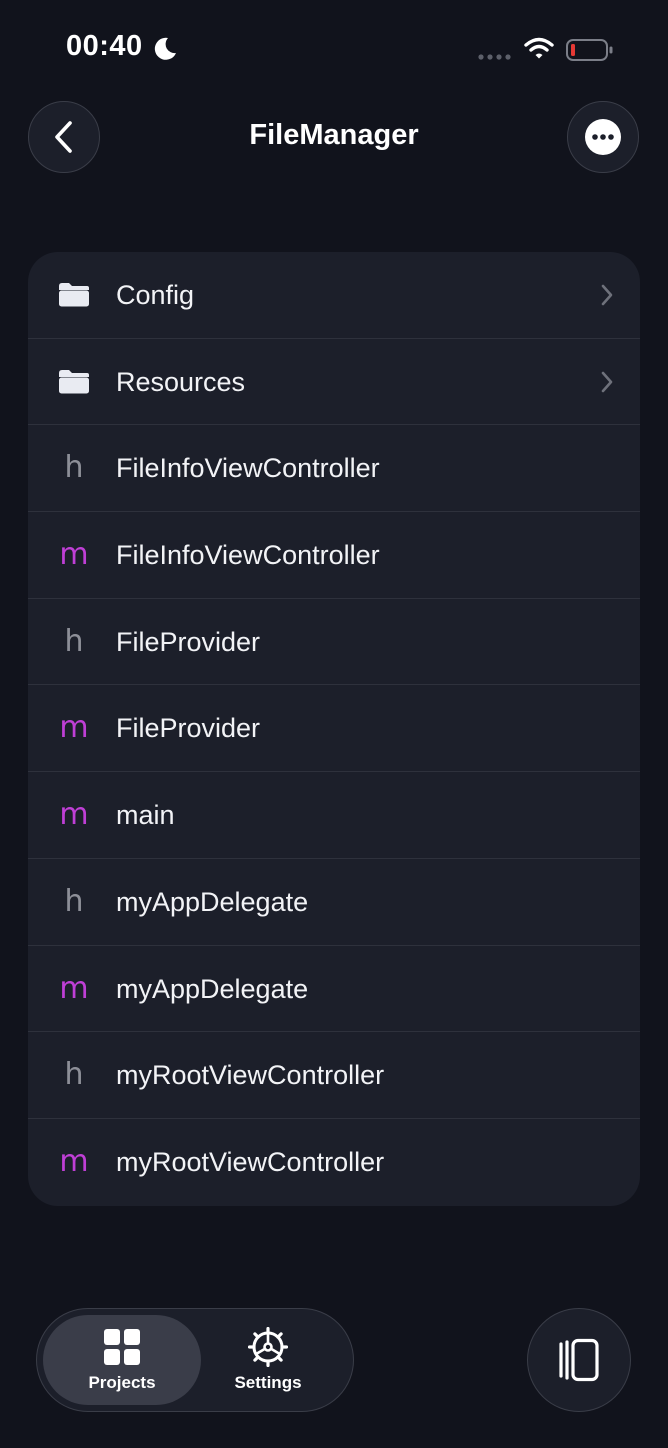  Describe the element at coordinates (589, 50) in the screenshot. I see `battery-low-icon` at that location.